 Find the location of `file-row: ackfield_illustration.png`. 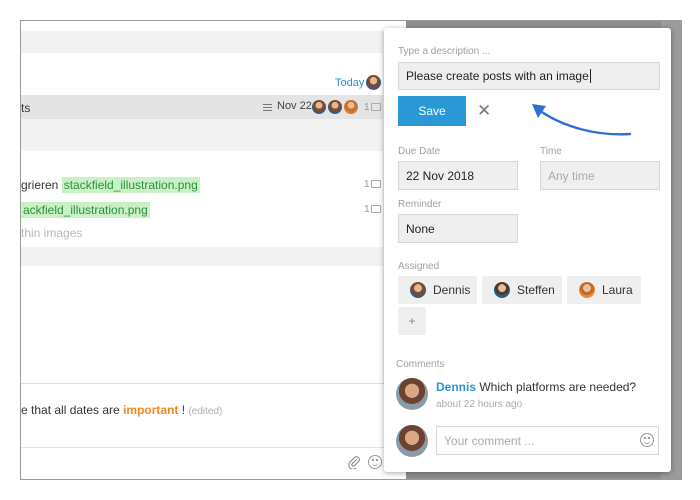

file-row: ackfield_illustration.png is located at coordinates (85, 210).